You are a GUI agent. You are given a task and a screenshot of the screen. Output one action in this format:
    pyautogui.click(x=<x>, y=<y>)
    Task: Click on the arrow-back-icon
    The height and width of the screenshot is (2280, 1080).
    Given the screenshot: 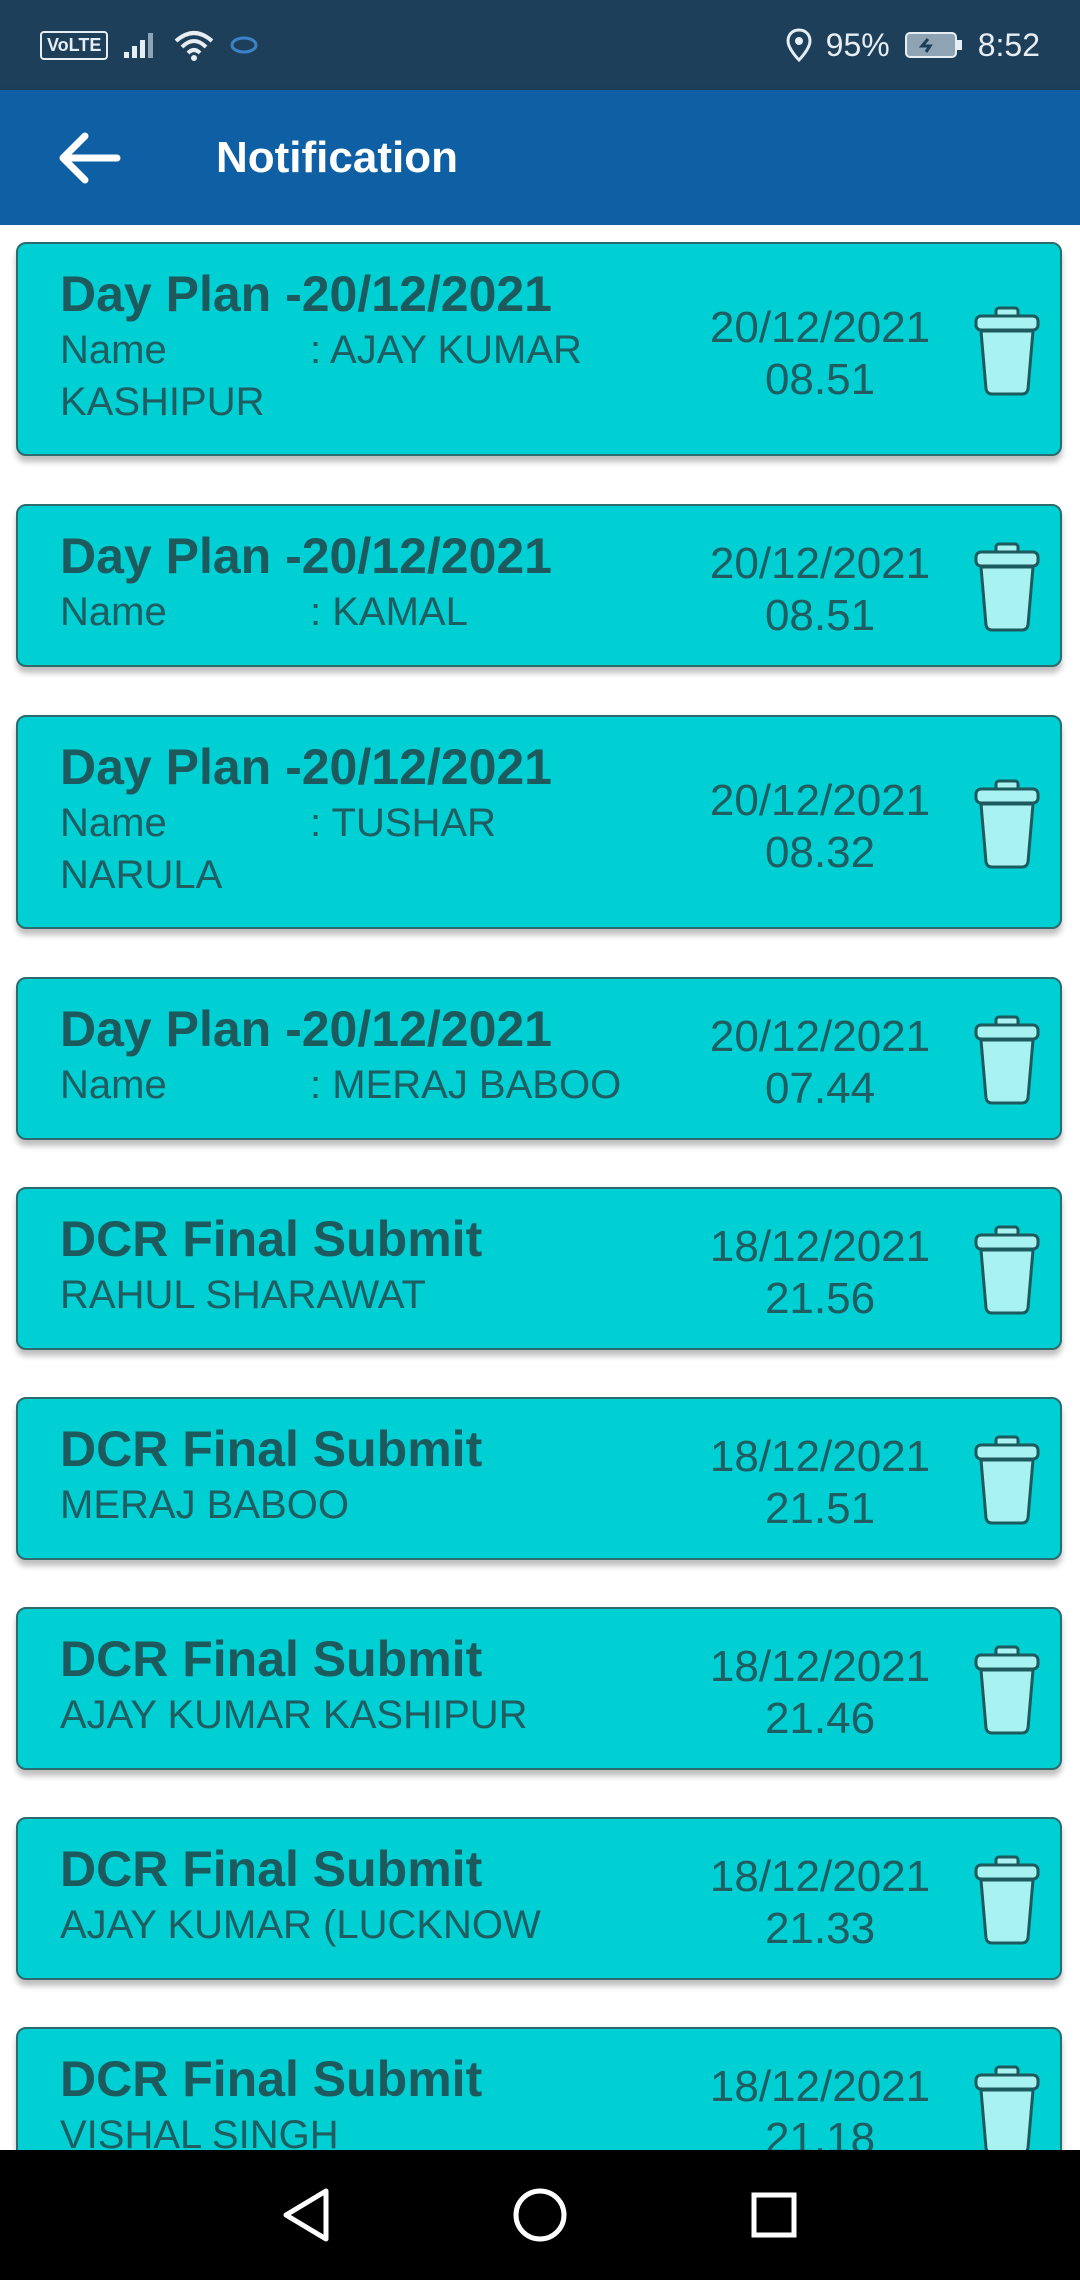 What is the action you would take?
    pyautogui.click(x=88, y=158)
    